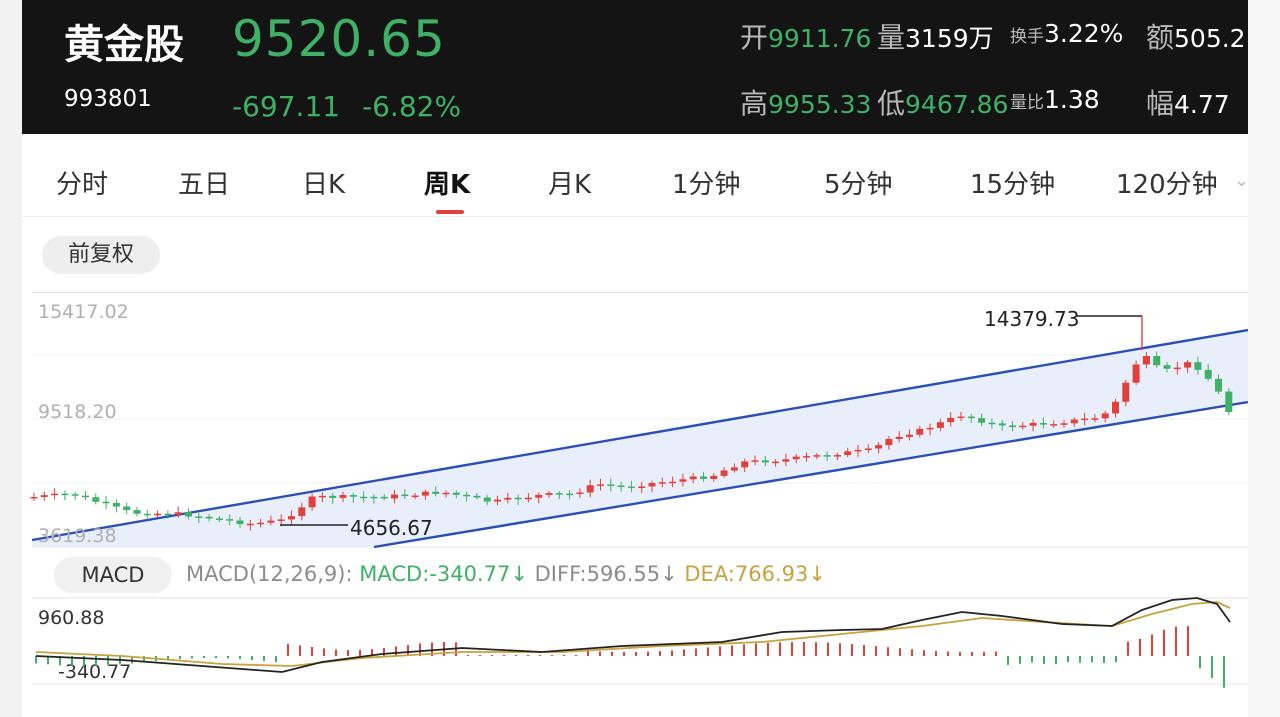  What do you see at coordinates (113, 575) in the screenshot?
I see `macd-indicator-button: MACD` at bounding box center [113, 575].